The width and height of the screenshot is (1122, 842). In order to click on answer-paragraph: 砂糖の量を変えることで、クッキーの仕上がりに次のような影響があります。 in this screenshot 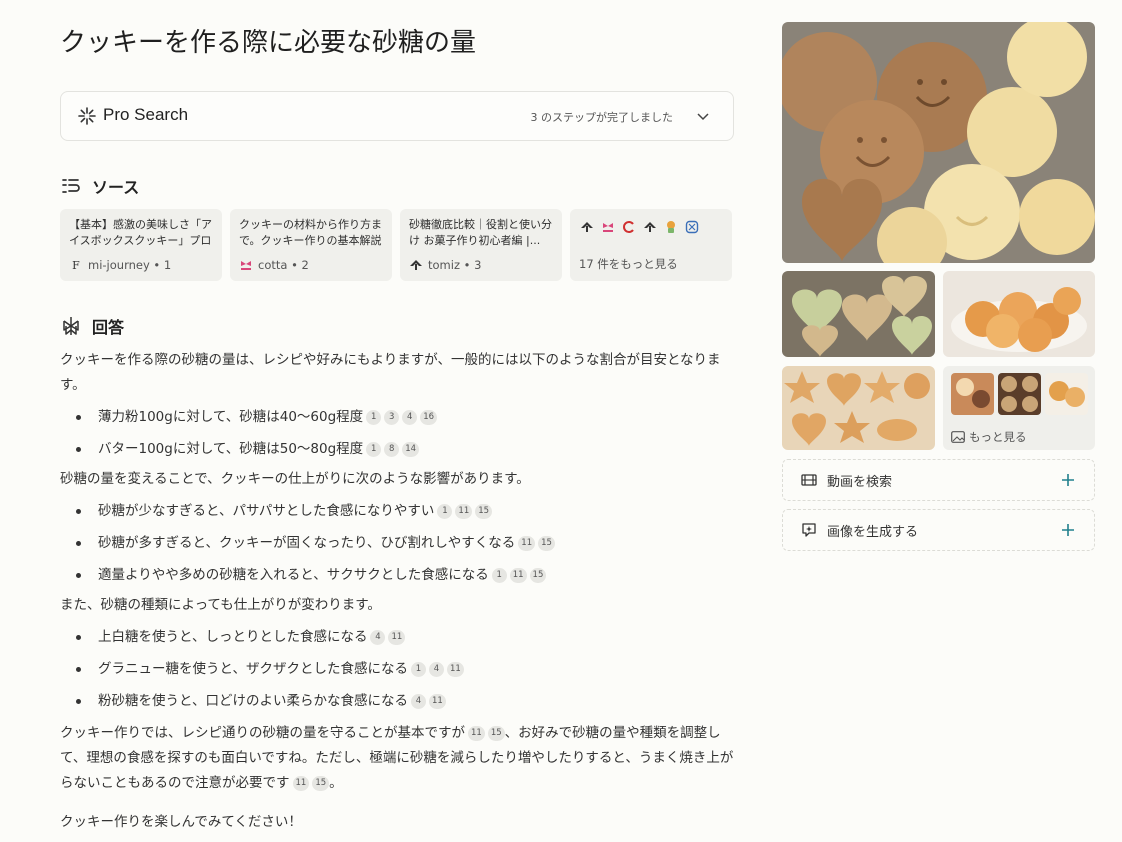, I will do `click(295, 479)`.